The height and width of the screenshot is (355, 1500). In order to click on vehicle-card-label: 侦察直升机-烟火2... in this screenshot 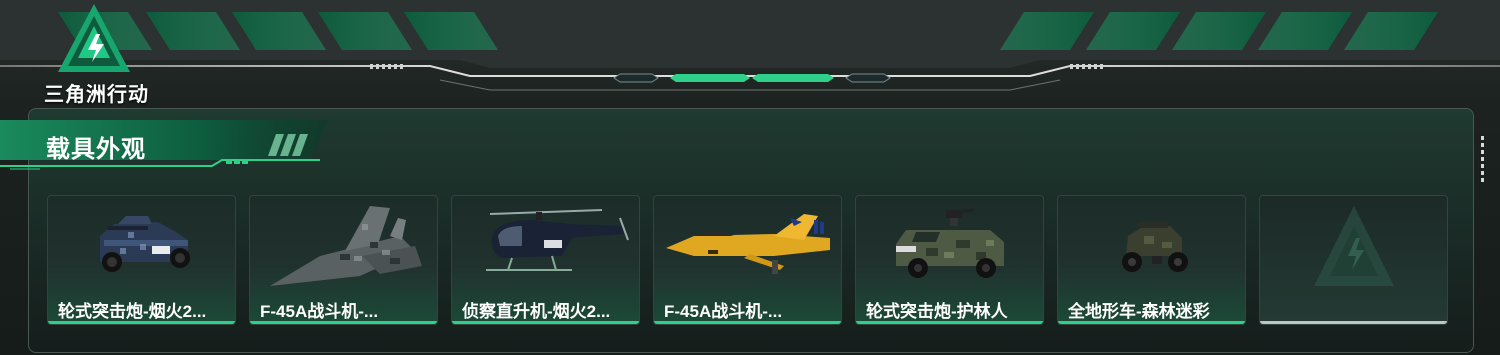, I will do `click(536, 311)`.